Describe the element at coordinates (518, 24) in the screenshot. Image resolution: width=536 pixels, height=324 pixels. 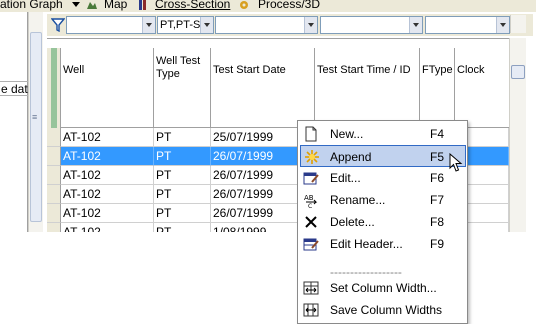
I see `scroll-up-button` at that location.